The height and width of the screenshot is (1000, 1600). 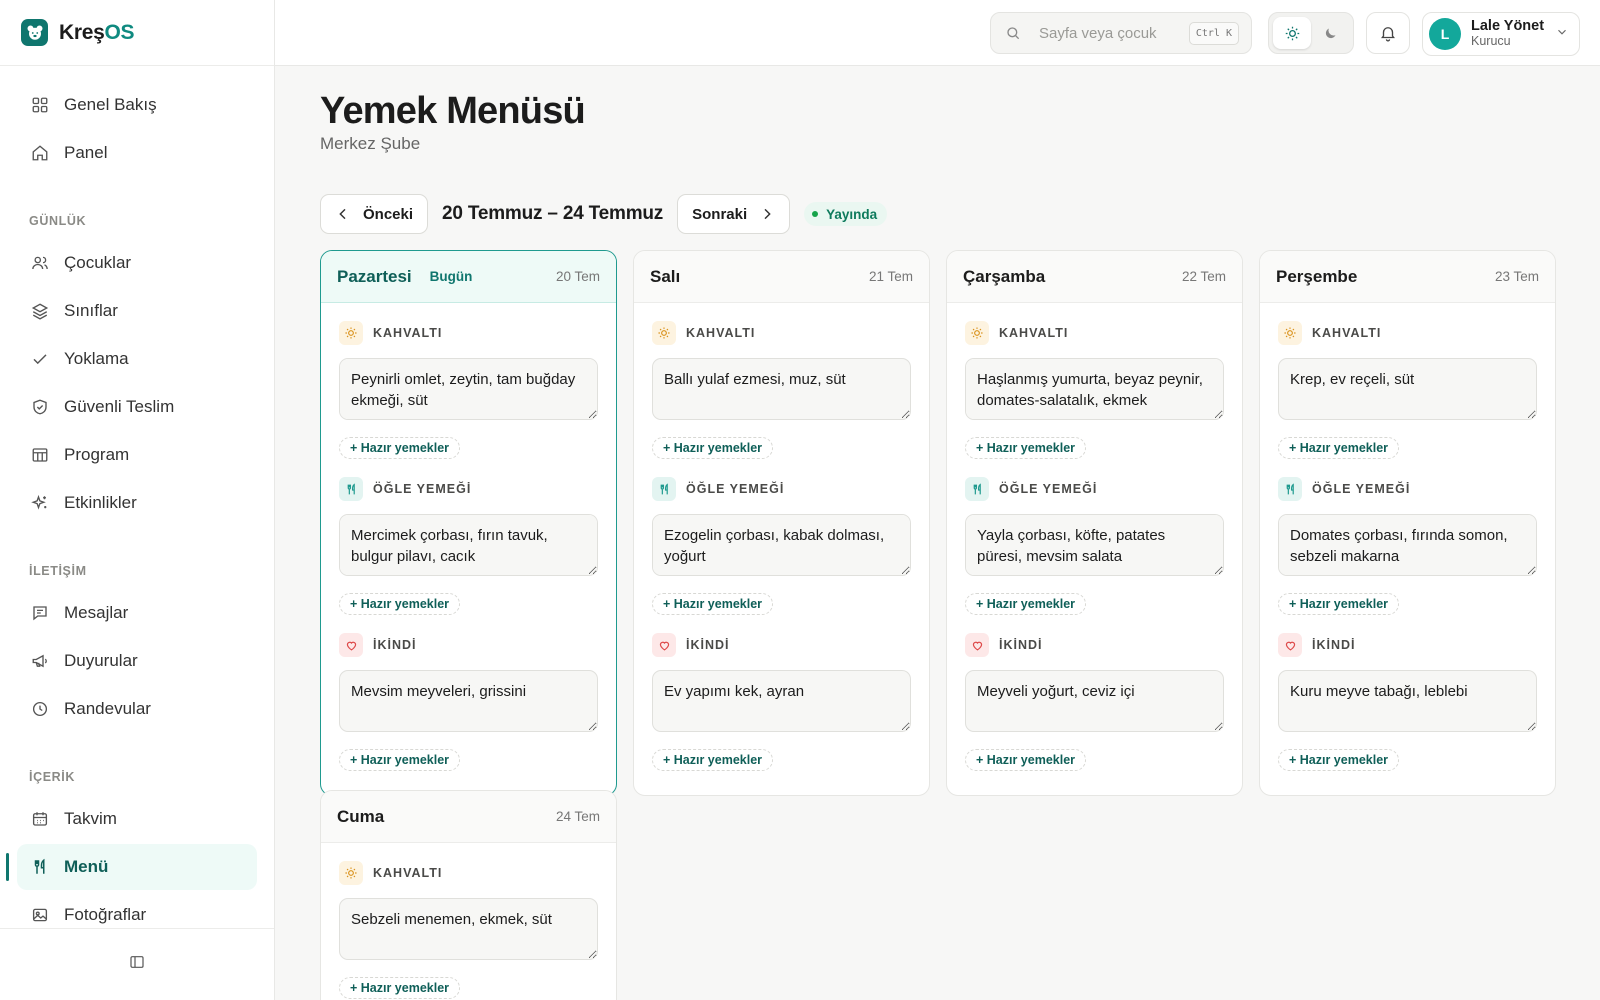 What do you see at coordinates (107, 708) in the screenshot?
I see `sidebar-item-label: Randevular` at bounding box center [107, 708].